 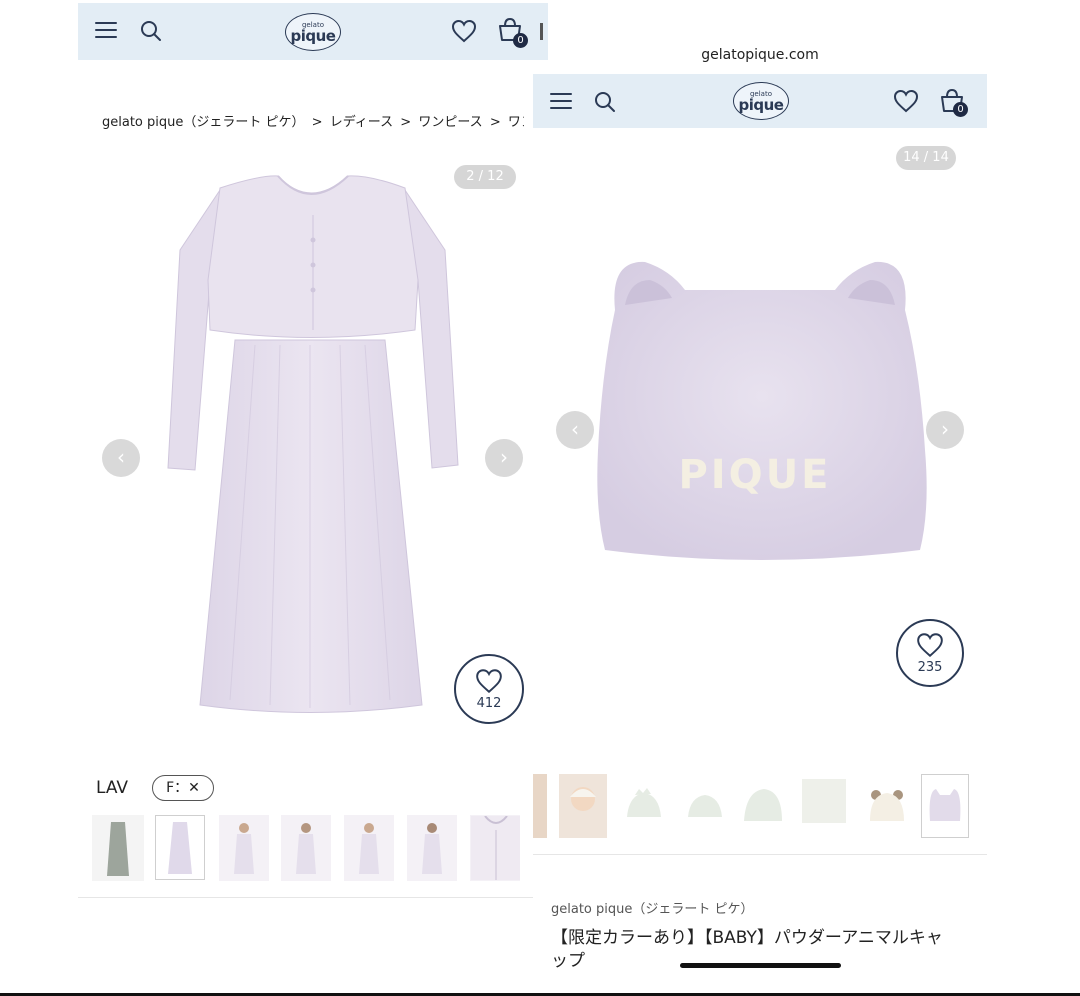 What do you see at coordinates (361, 122) in the screenshot?
I see `breadcrumb-item-ladies: レディース` at bounding box center [361, 122].